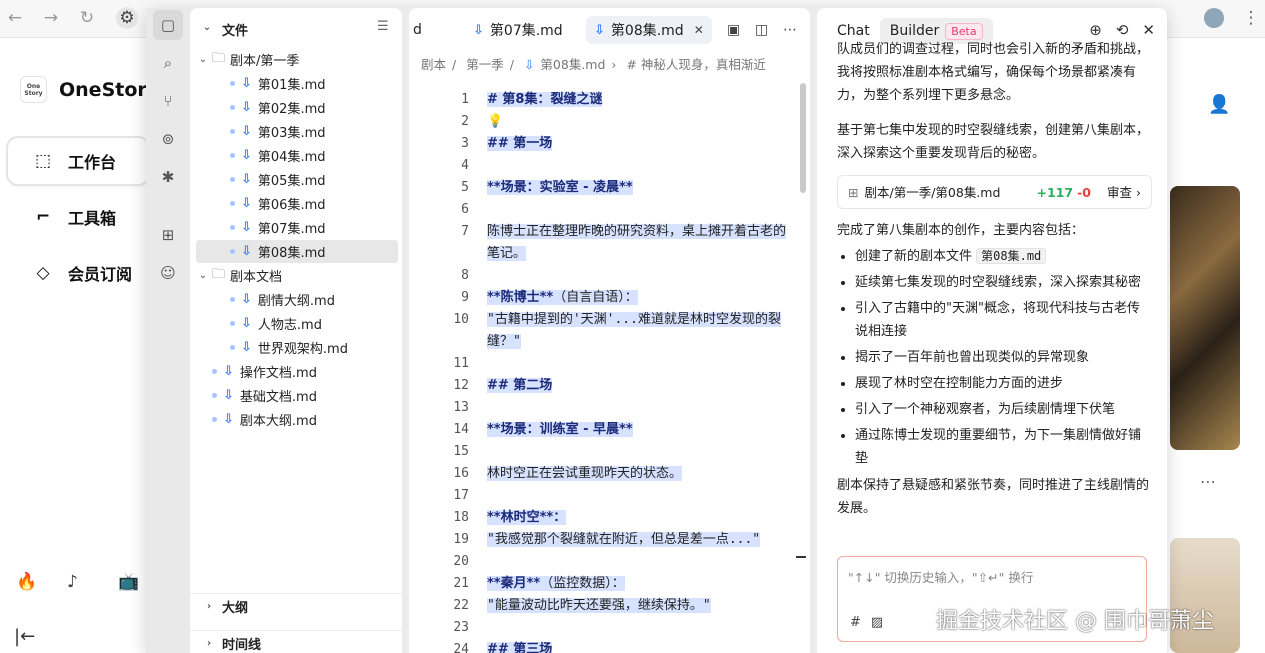 The image size is (1265, 653). What do you see at coordinates (461, 451) in the screenshot?
I see `line-number: 15` at bounding box center [461, 451].